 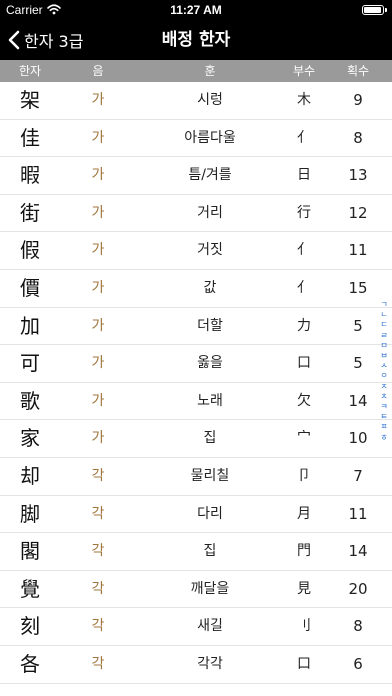 What do you see at coordinates (210, 588) in the screenshot?
I see `hun-cell: 깨달을` at bounding box center [210, 588].